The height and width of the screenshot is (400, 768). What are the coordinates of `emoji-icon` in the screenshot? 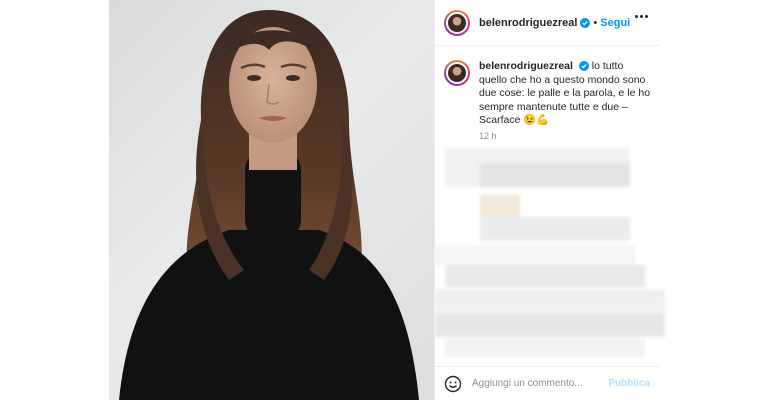 It's located at (453, 384).